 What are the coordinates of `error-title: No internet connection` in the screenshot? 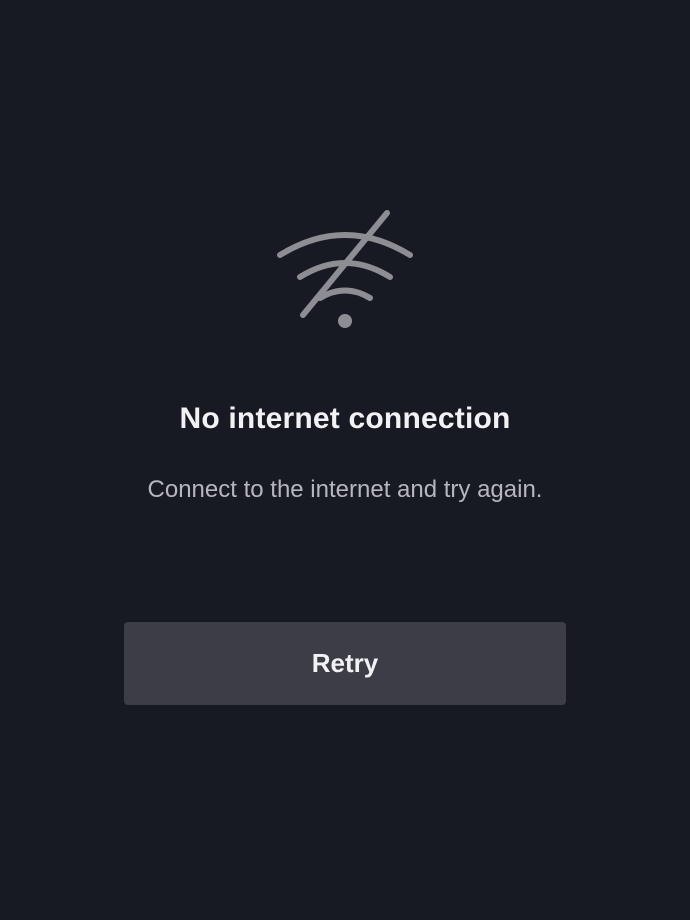 It's located at (345, 418).